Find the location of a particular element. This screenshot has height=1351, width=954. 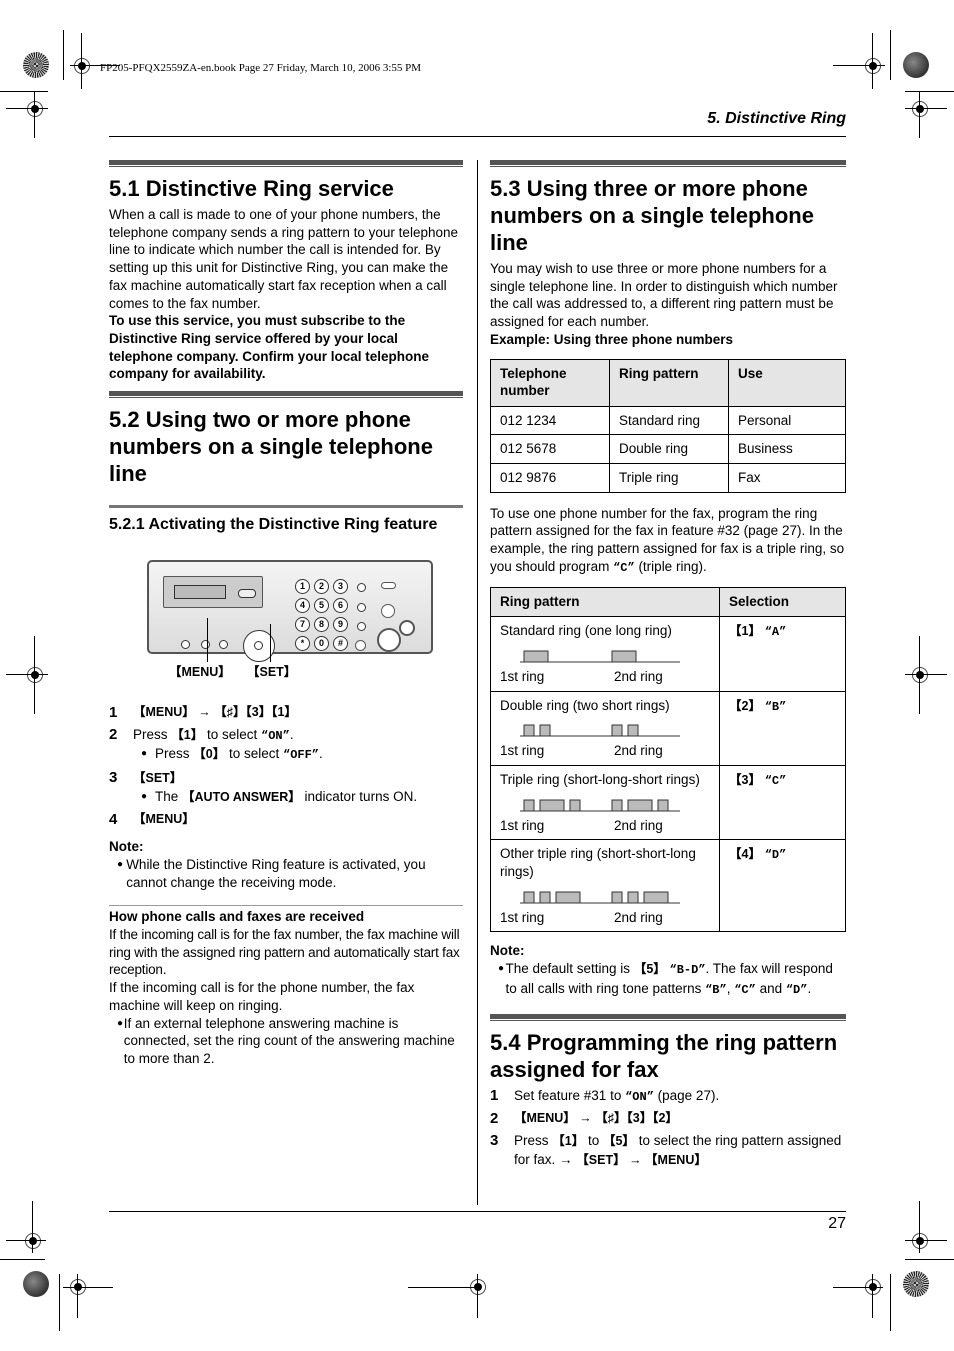

table-cell: Double ring is located at coordinates (669, 449).